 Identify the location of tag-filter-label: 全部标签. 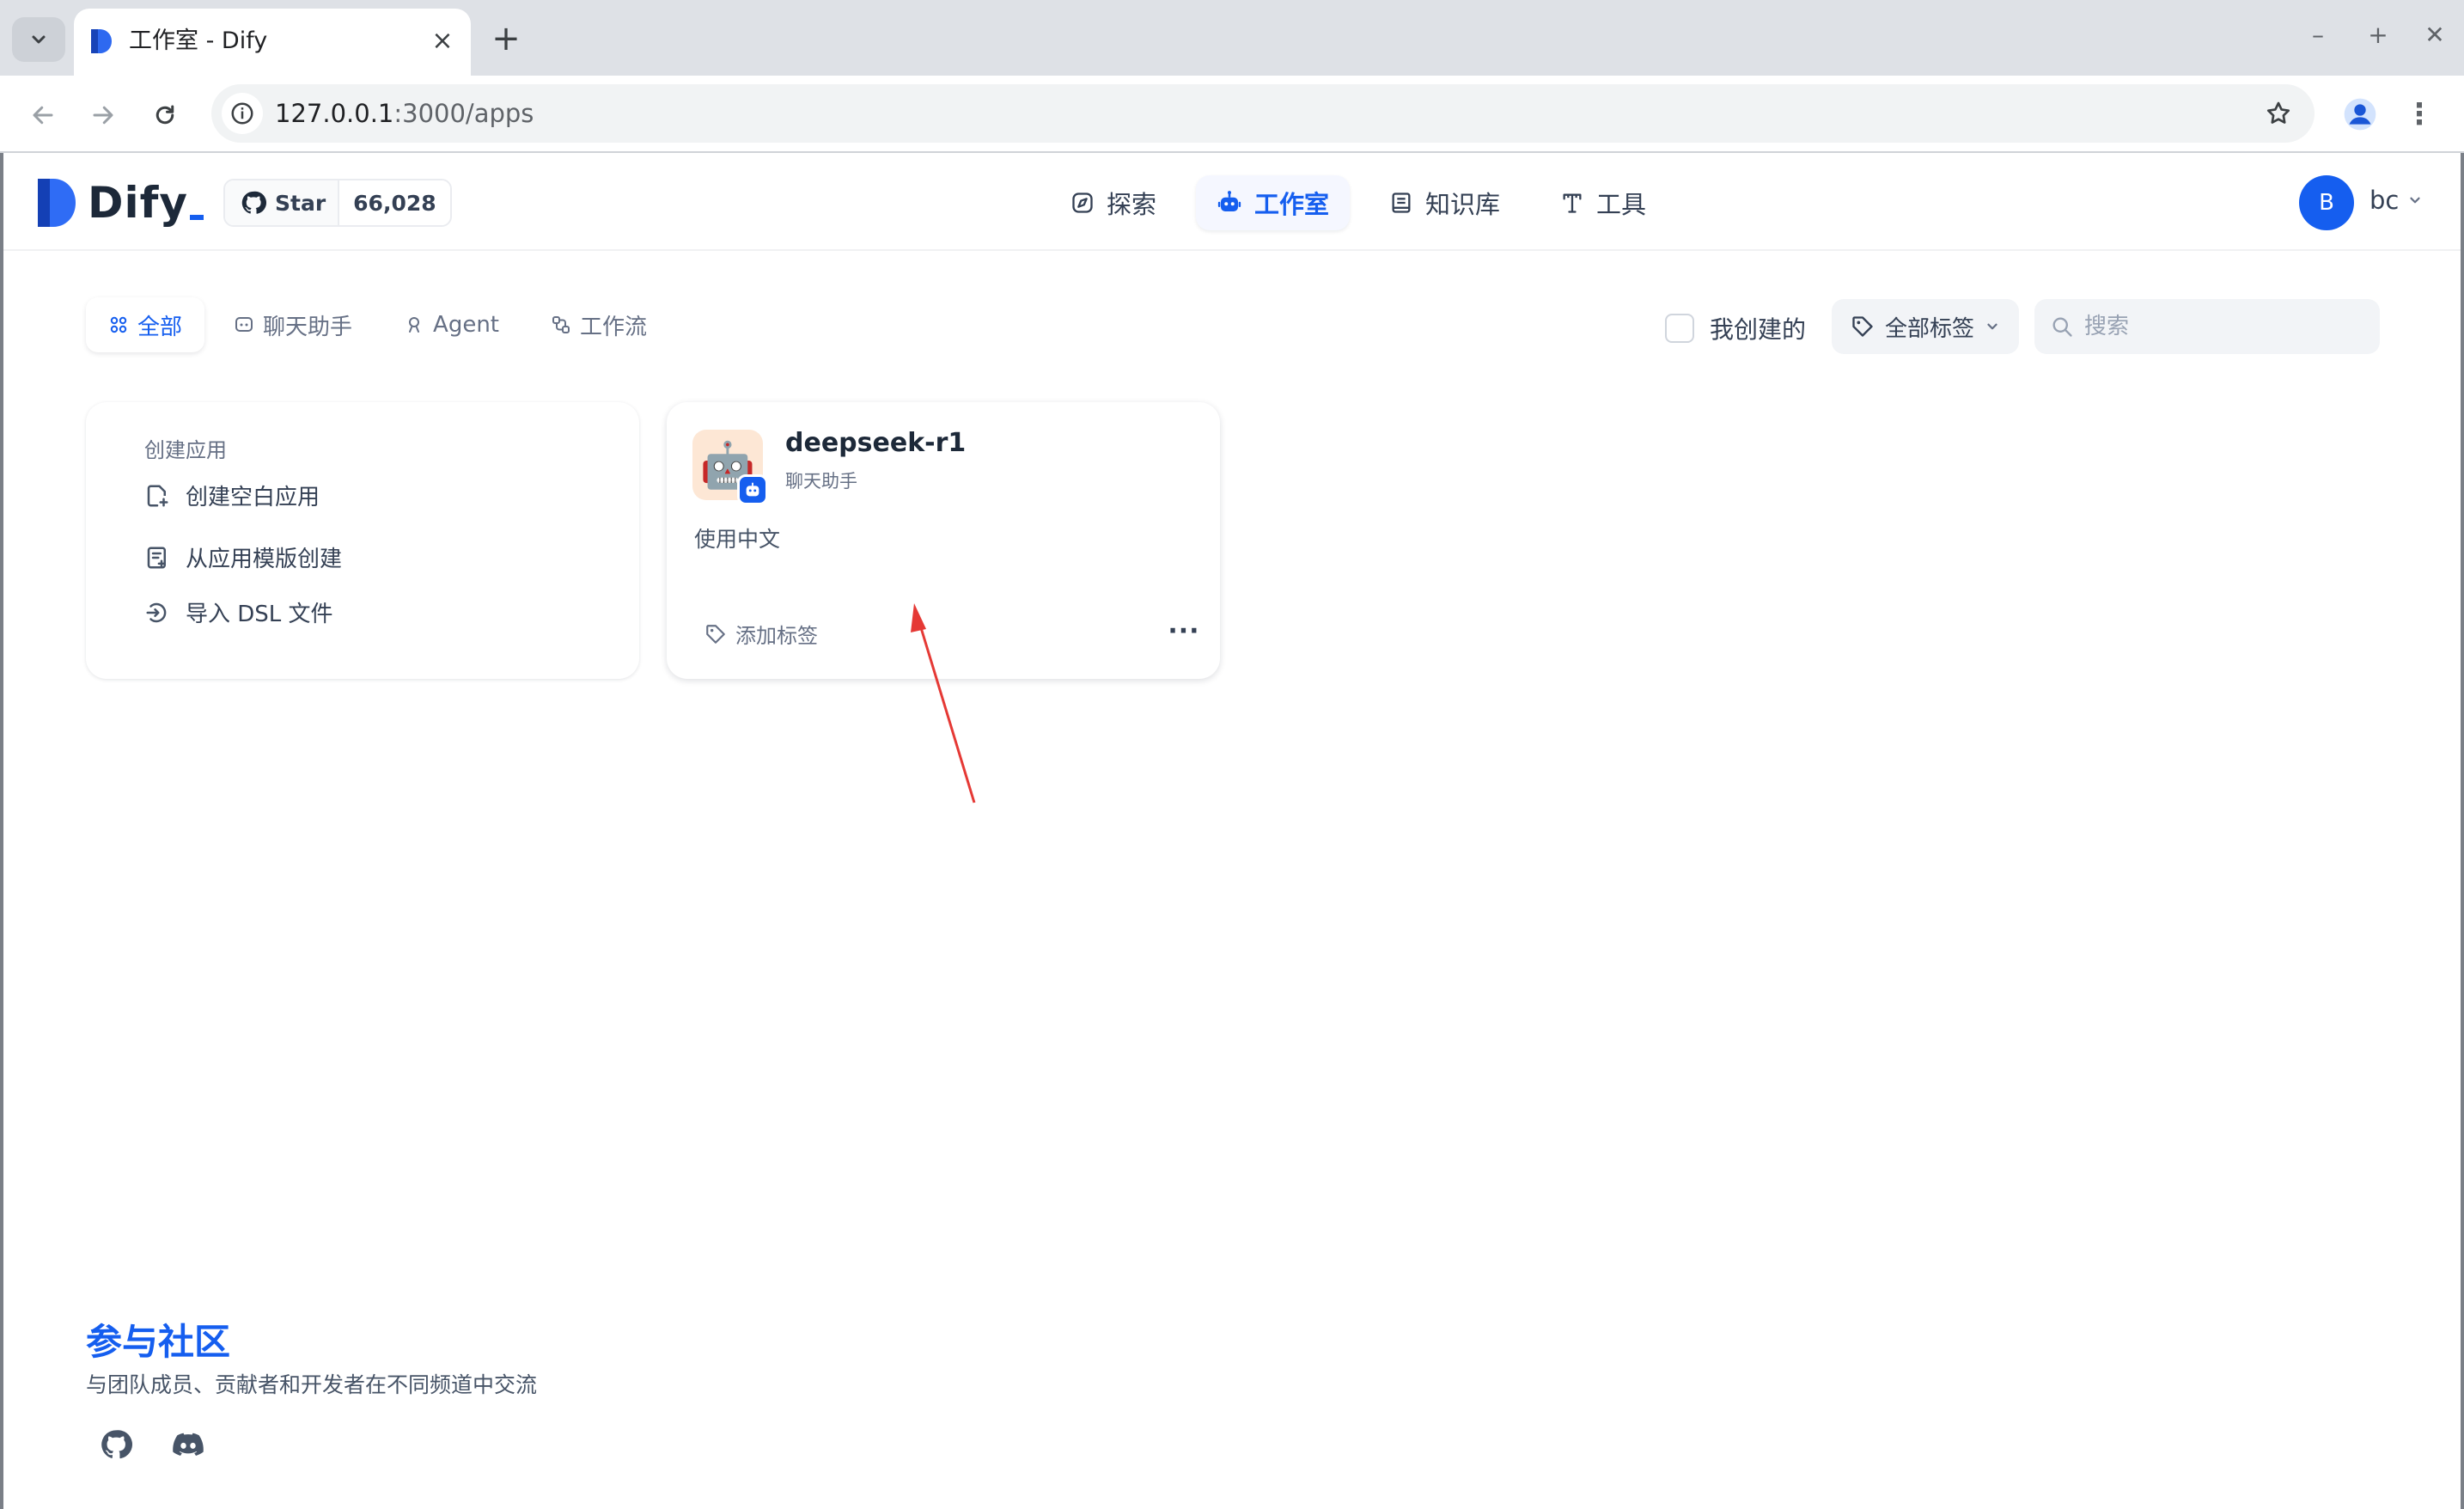
(1930, 328).